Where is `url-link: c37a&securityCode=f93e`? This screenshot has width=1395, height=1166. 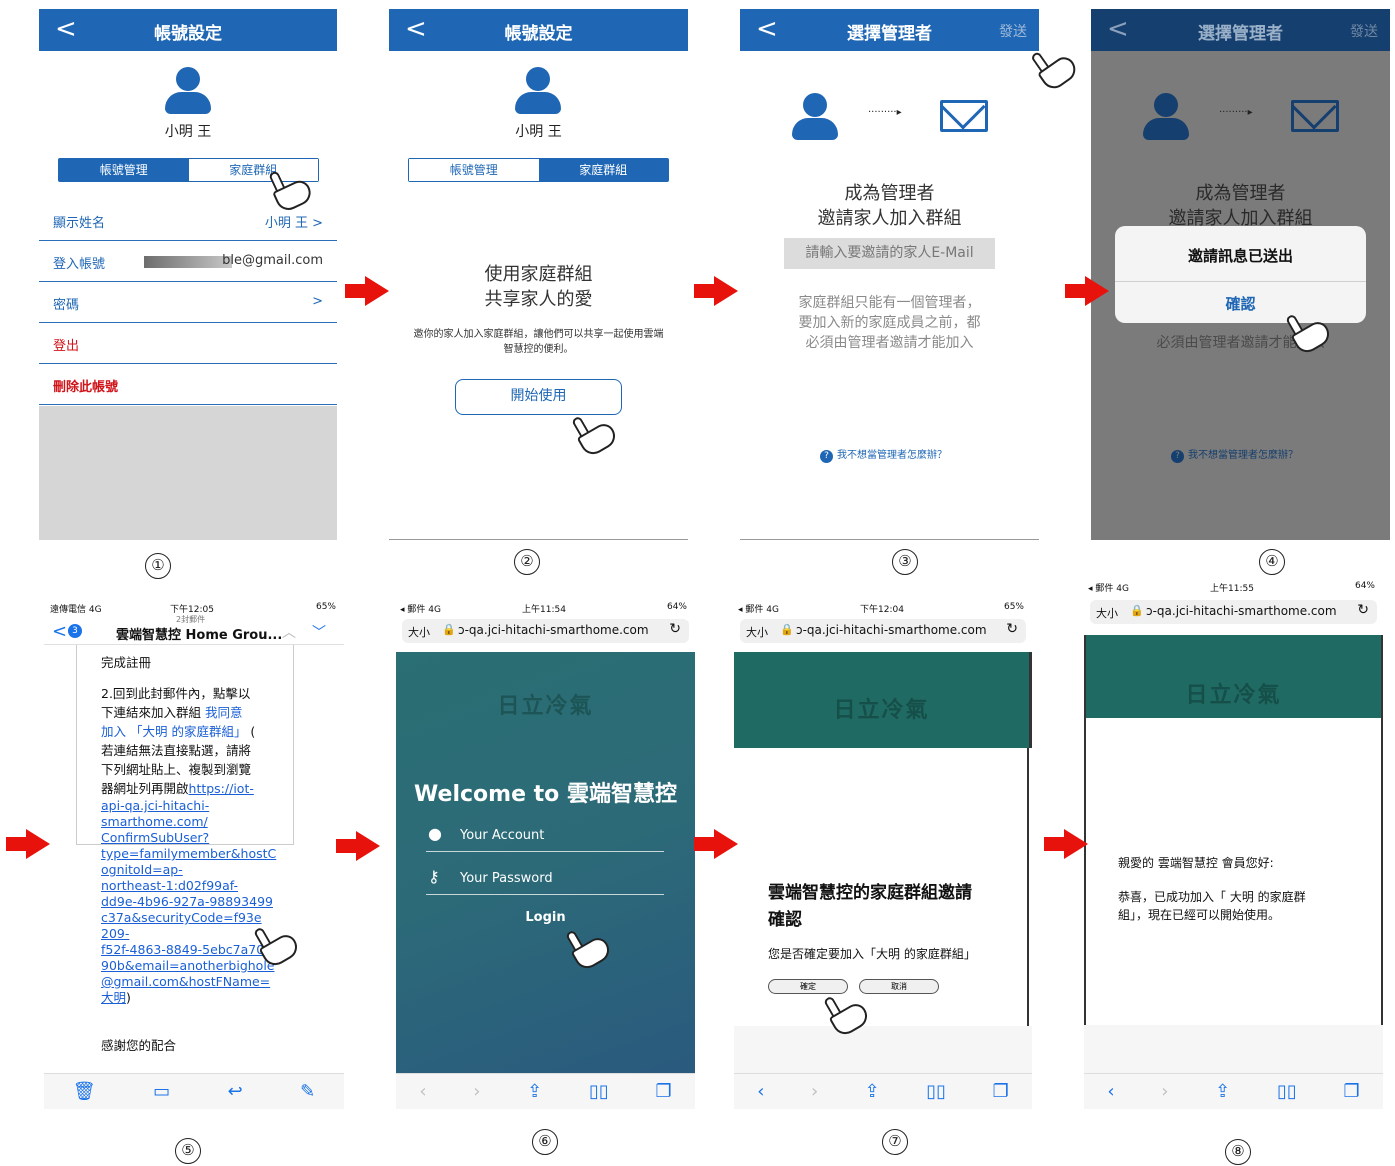 url-link: c37a&securityCode=f93e is located at coordinates (196, 918).